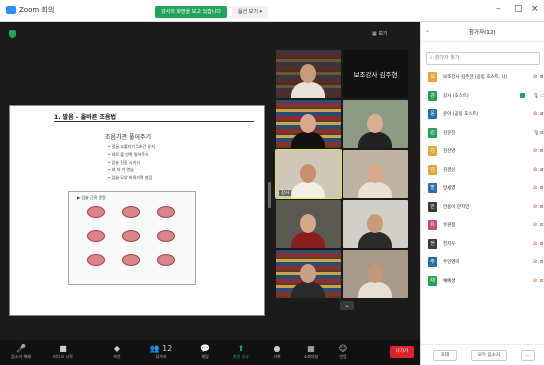  I want to click on reactions-button: ☺ 반응, so click(343, 353).